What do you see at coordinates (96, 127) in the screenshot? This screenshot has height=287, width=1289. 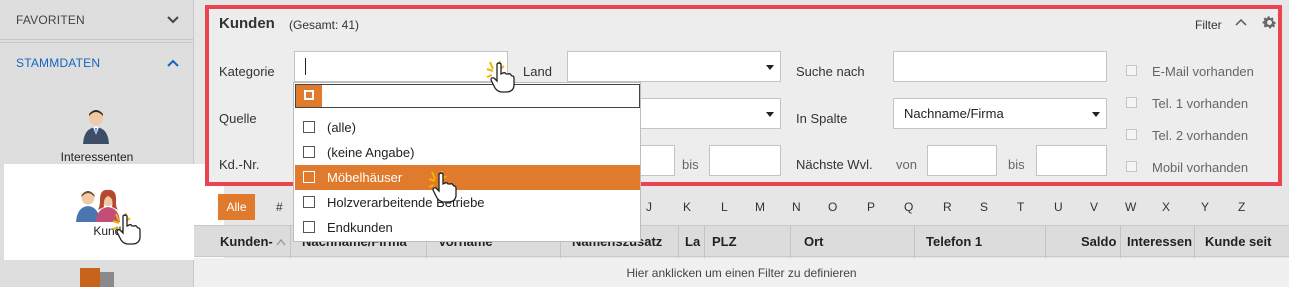 I see `person-icon` at bounding box center [96, 127].